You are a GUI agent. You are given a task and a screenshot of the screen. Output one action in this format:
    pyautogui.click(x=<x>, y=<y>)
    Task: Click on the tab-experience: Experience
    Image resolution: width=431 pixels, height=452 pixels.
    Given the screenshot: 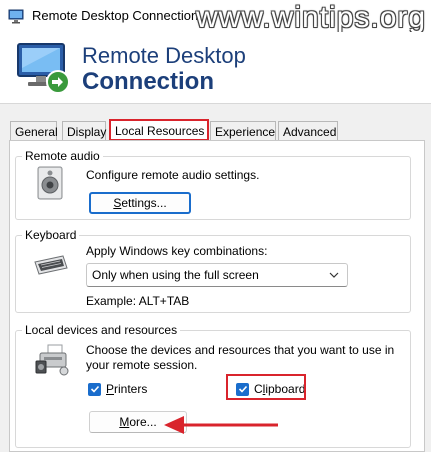 What is the action you would take?
    pyautogui.click(x=243, y=131)
    